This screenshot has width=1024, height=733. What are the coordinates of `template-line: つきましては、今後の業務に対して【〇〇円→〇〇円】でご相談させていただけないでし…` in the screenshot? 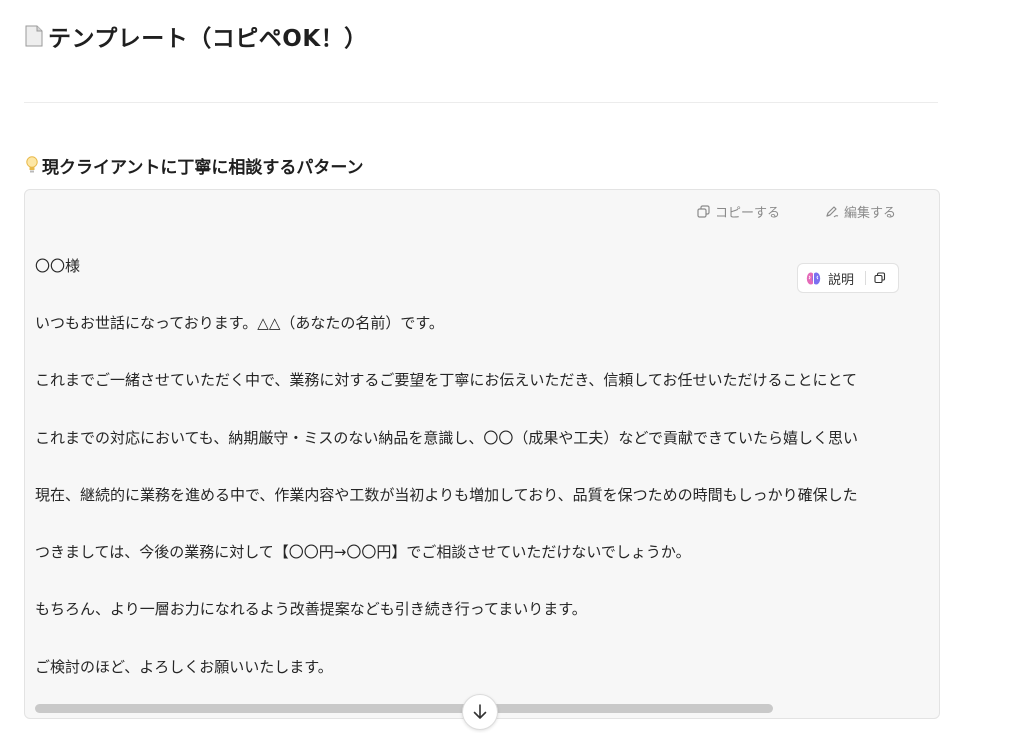 It's located at (363, 552).